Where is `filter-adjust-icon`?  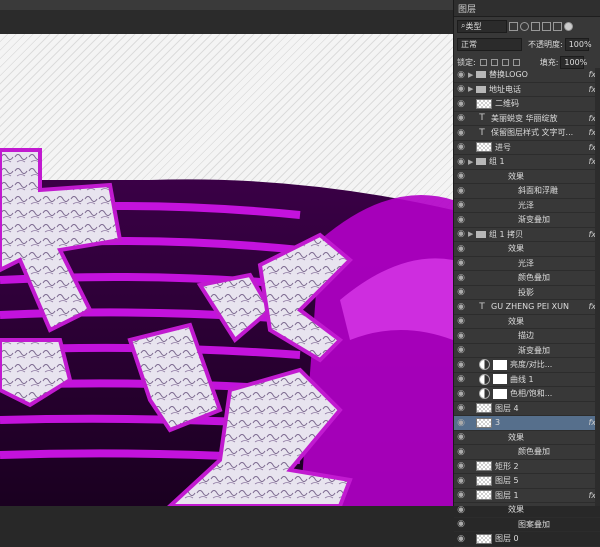 filter-adjust-icon is located at coordinates (524, 26).